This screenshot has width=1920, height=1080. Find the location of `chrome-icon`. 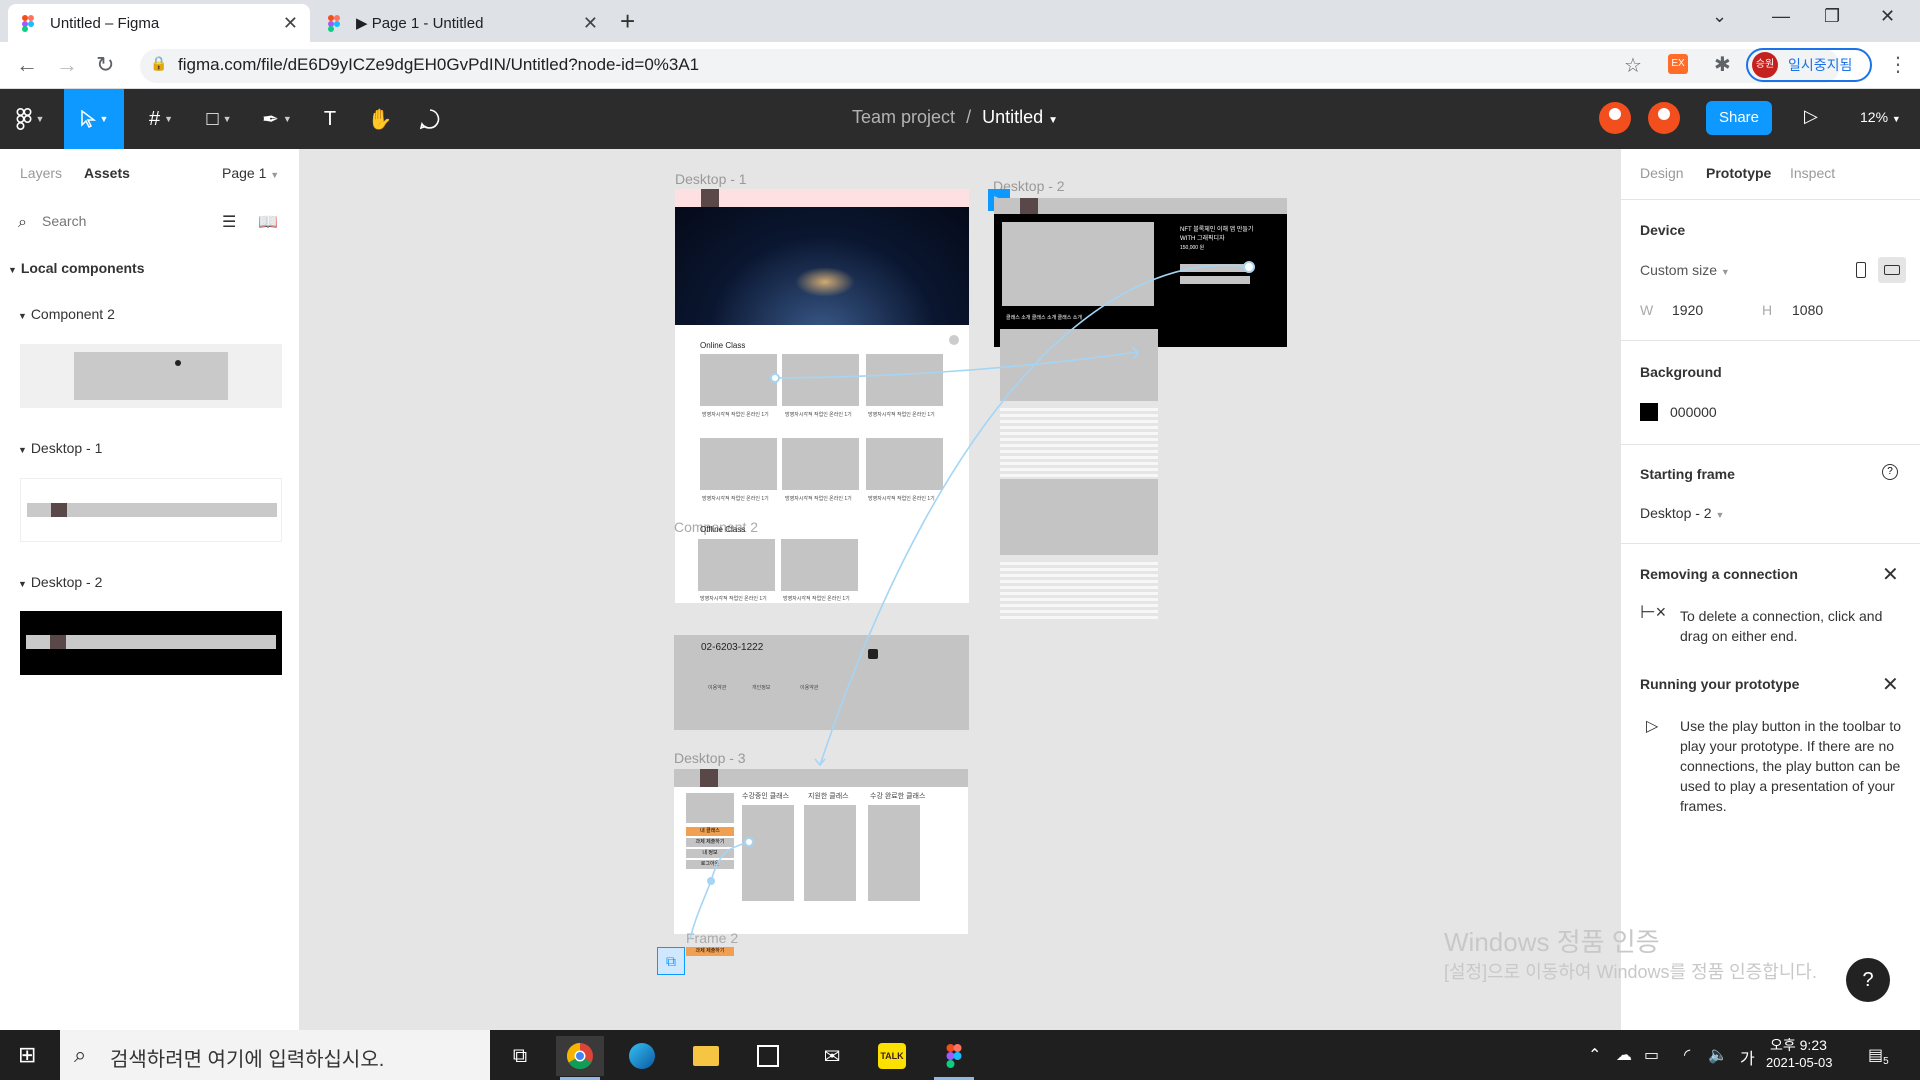

chrome-icon is located at coordinates (580, 1058).